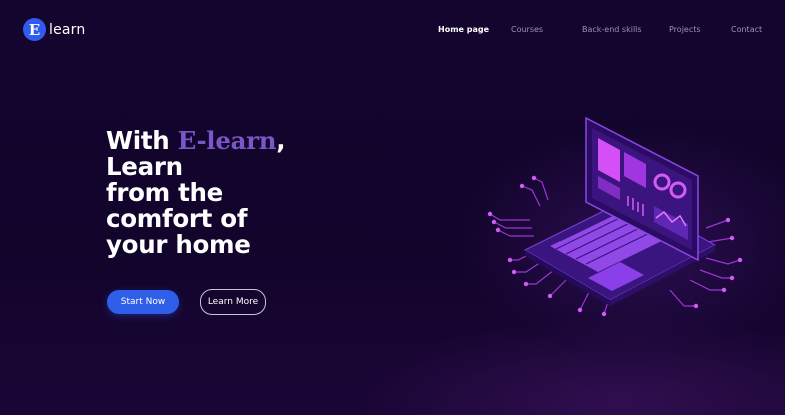 This screenshot has height=415, width=785. What do you see at coordinates (143, 302) in the screenshot?
I see `start-now-button: Start Now` at bounding box center [143, 302].